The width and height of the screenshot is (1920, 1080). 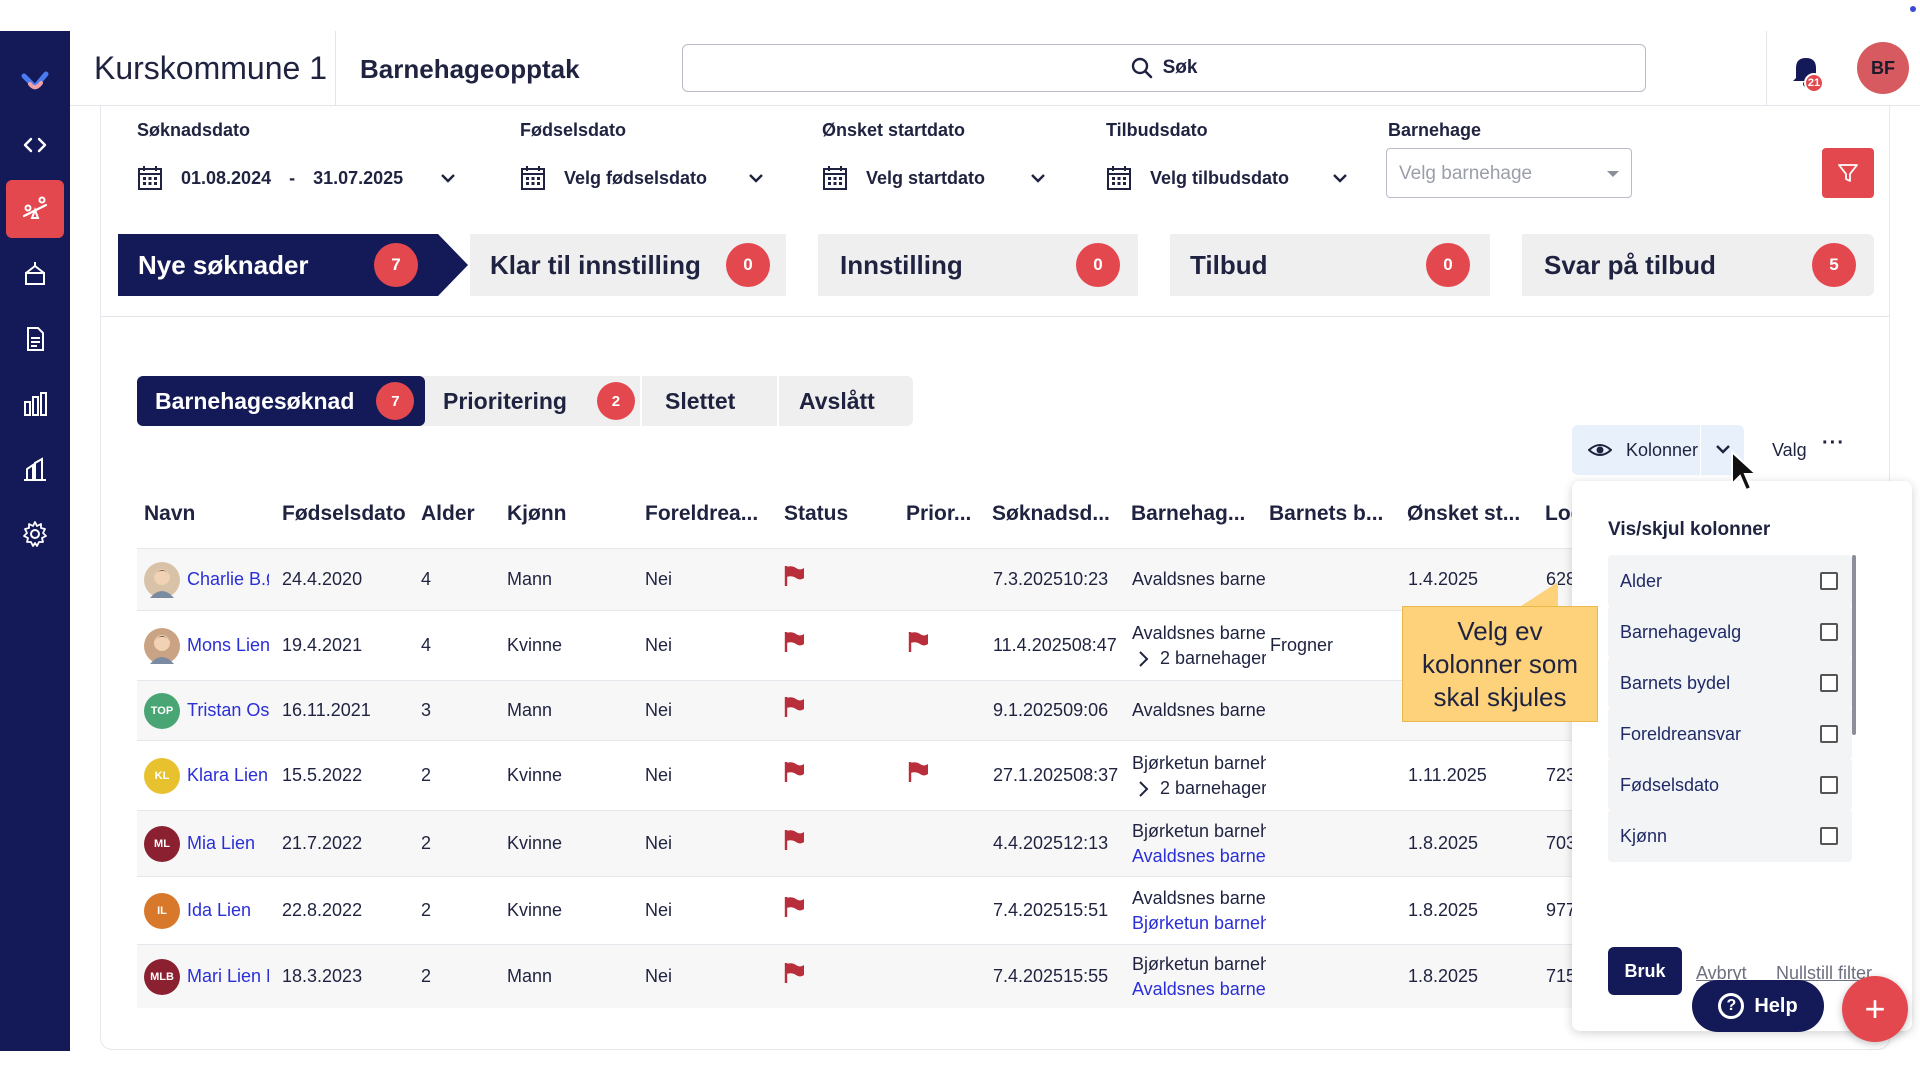 I want to click on column-header-kjonn: Kjønn, so click(x=536, y=514).